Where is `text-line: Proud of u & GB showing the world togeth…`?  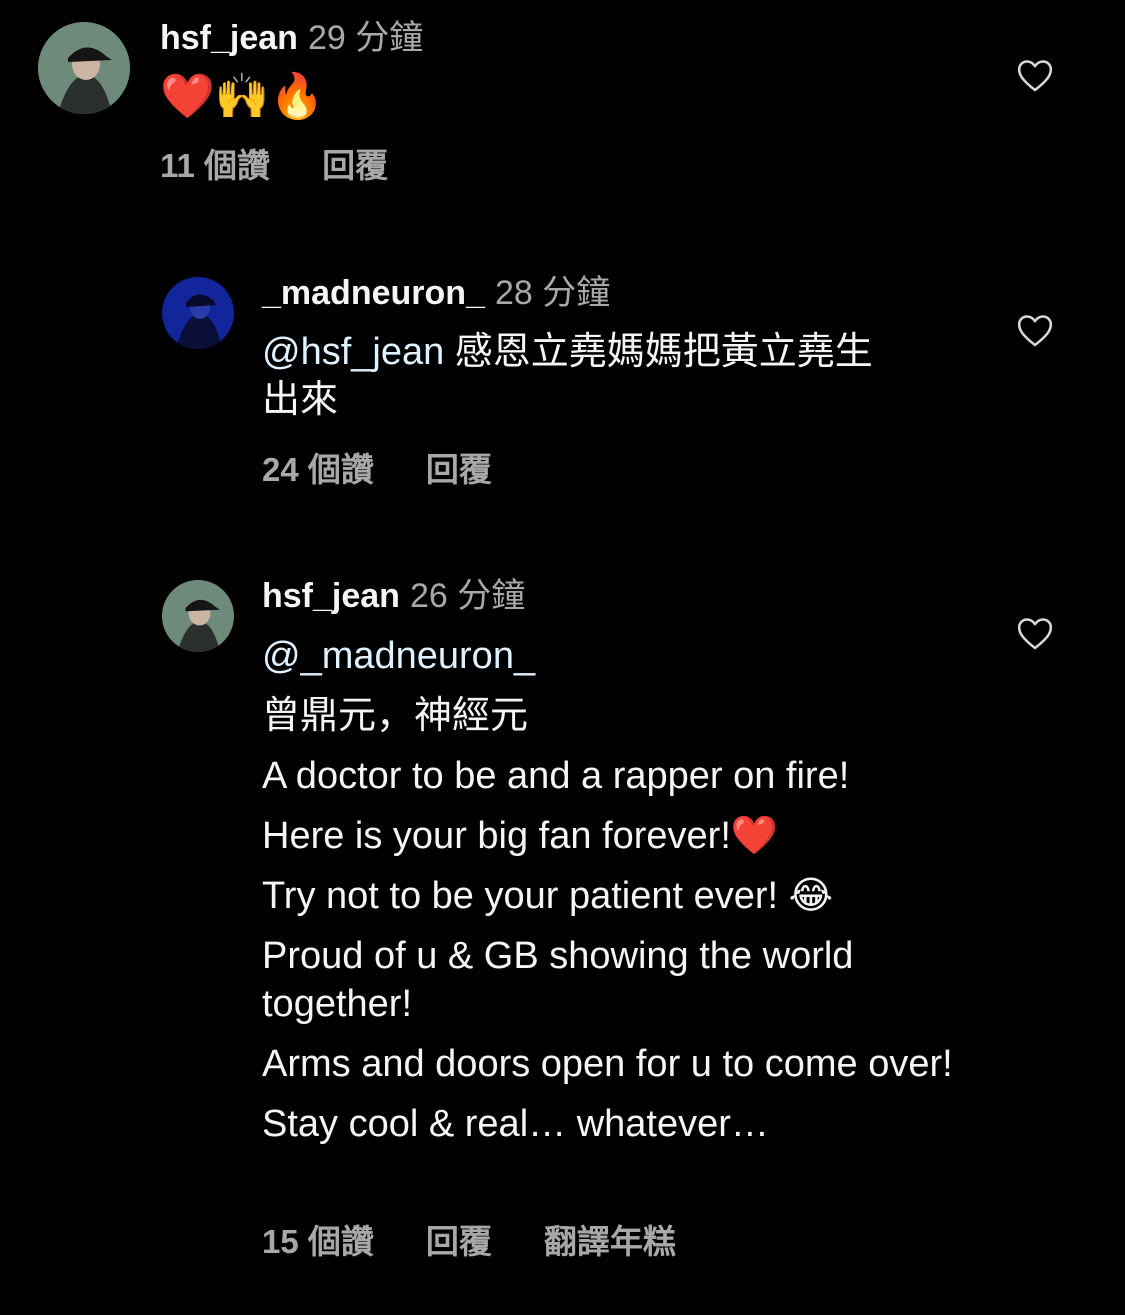 text-line: Proud of u & GB showing the world togeth… is located at coordinates (558, 980).